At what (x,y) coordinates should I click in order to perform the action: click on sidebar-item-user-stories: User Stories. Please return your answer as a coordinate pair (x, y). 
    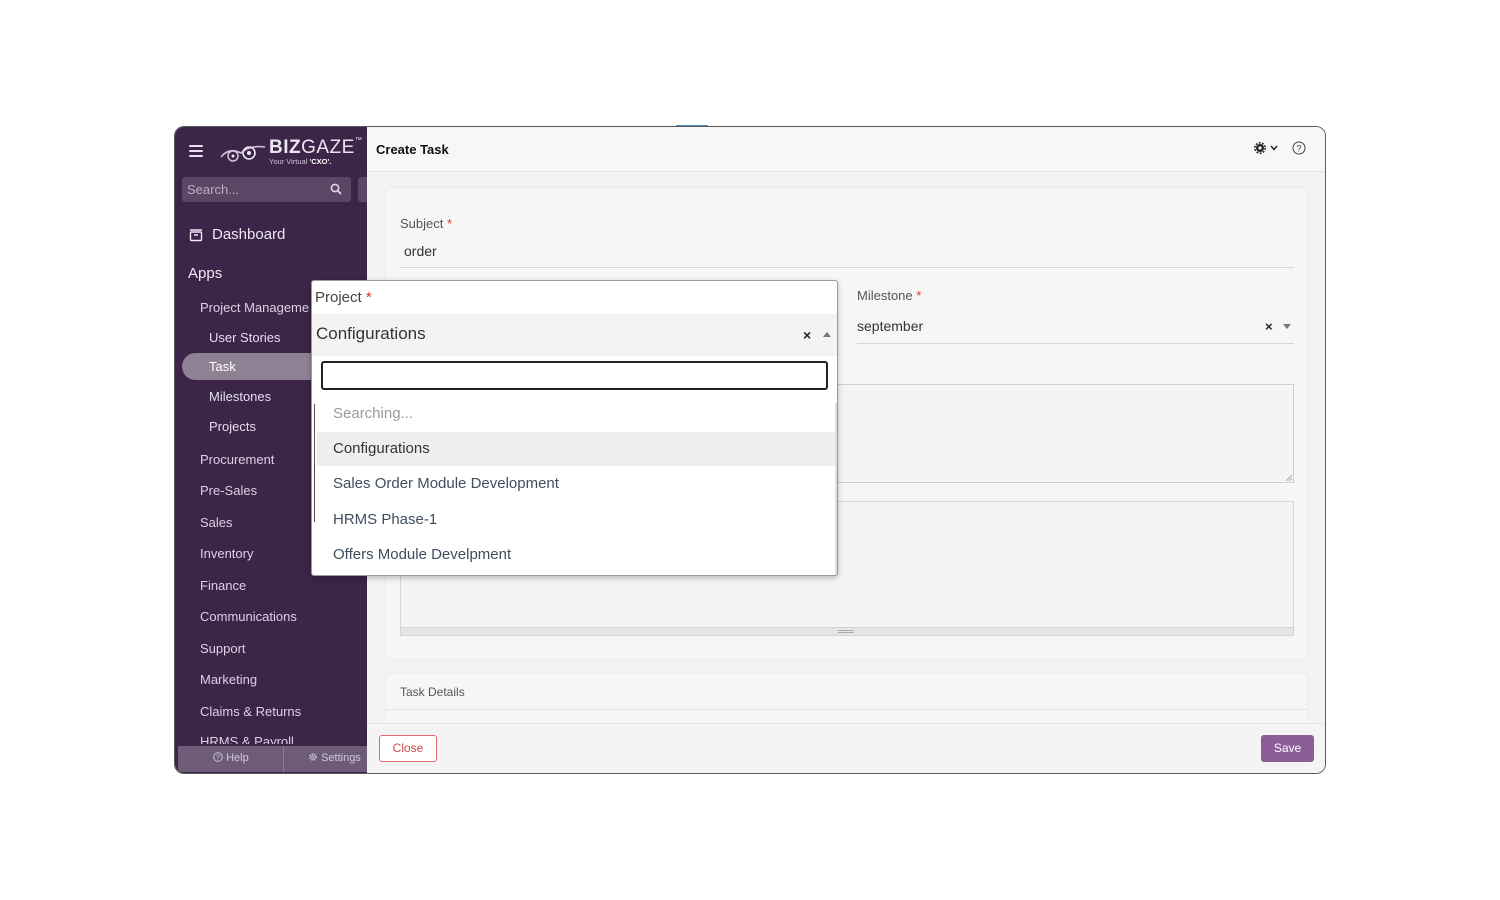
    Looking at the image, I should click on (245, 337).